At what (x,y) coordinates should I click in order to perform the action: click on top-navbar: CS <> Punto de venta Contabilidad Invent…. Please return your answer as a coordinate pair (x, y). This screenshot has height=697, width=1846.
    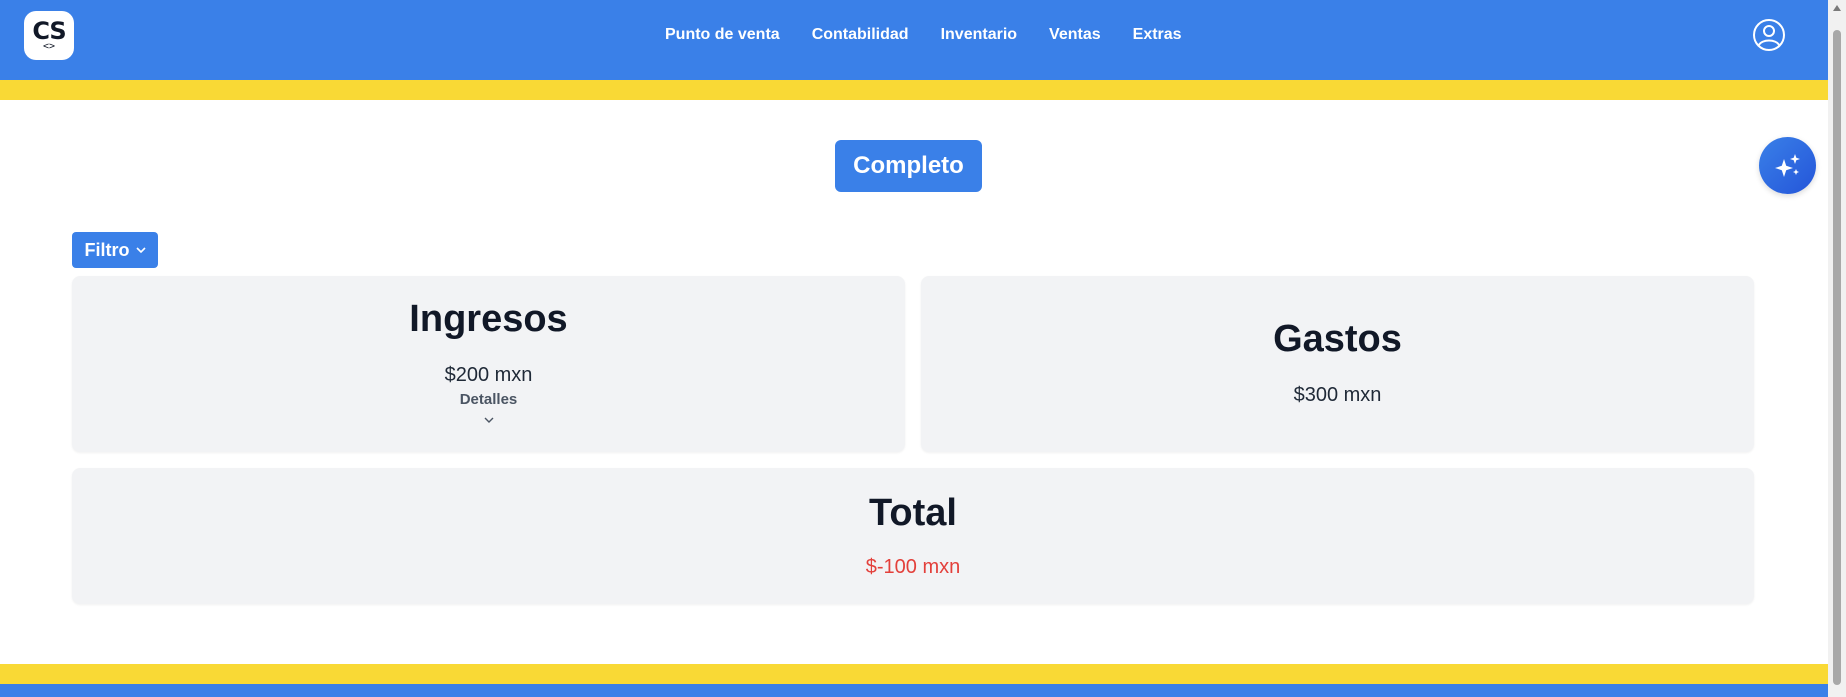
    Looking at the image, I should click on (914, 40).